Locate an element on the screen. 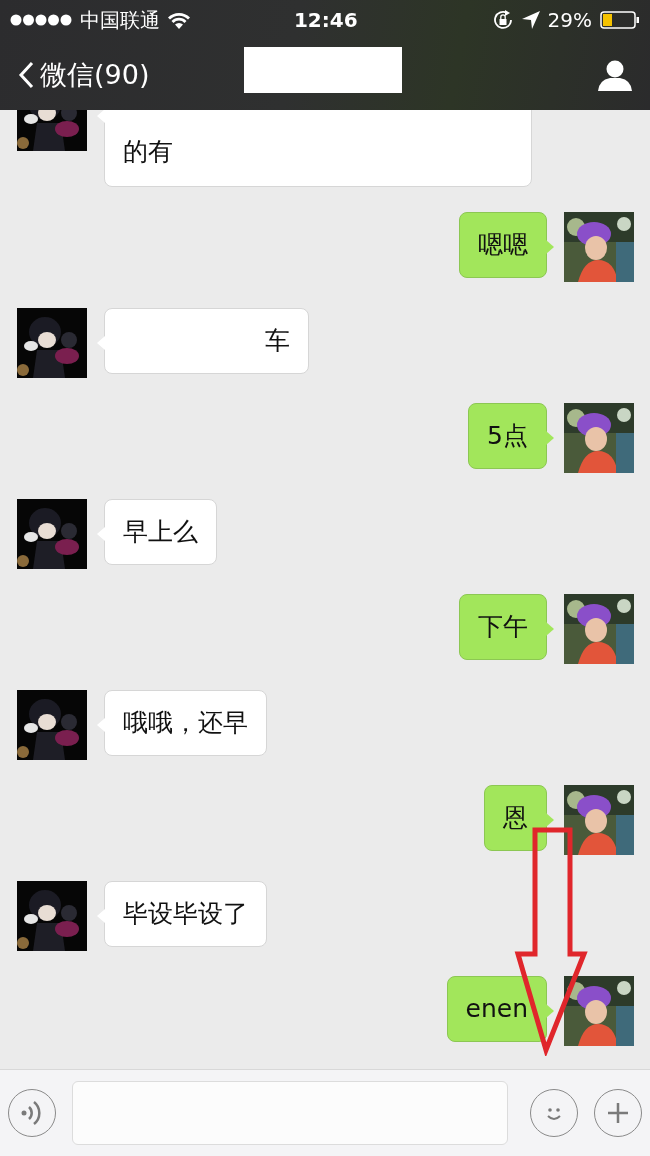 This screenshot has width=650, height=1156. message-text: 的有 is located at coordinates (148, 151).